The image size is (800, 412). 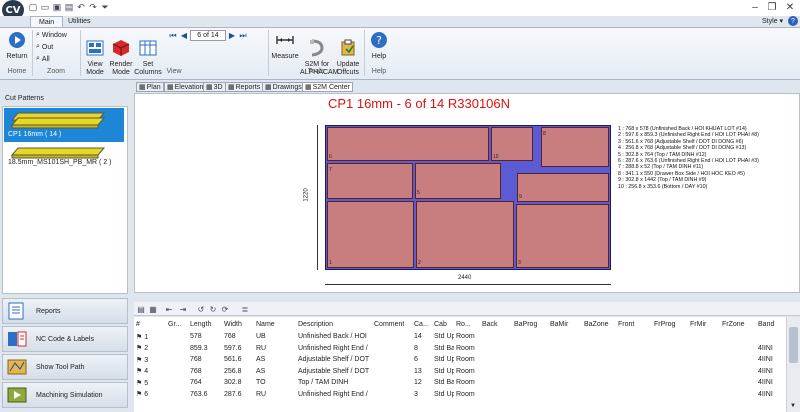 What do you see at coordinates (562, 236) in the screenshot?
I see `part-rect: 3` at bounding box center [562, 236].